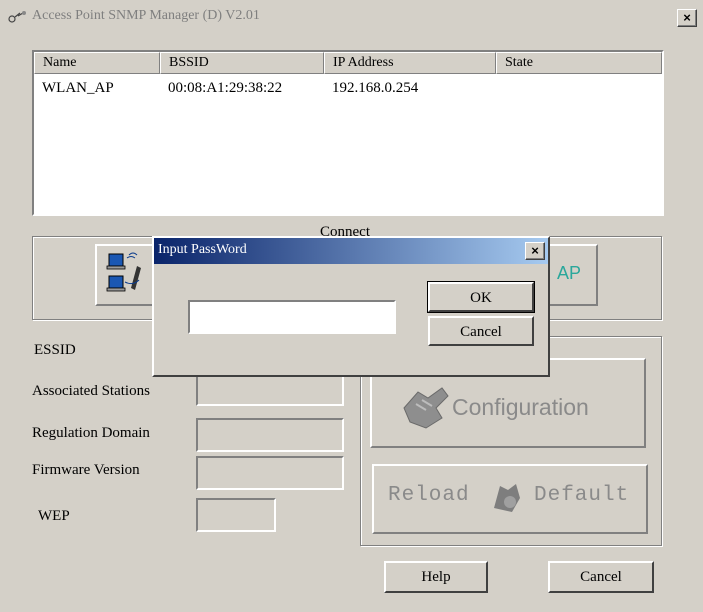 This screenshot has height=612, width=703. I want to click on column-header-ip: IP Address, so click(410, 63).